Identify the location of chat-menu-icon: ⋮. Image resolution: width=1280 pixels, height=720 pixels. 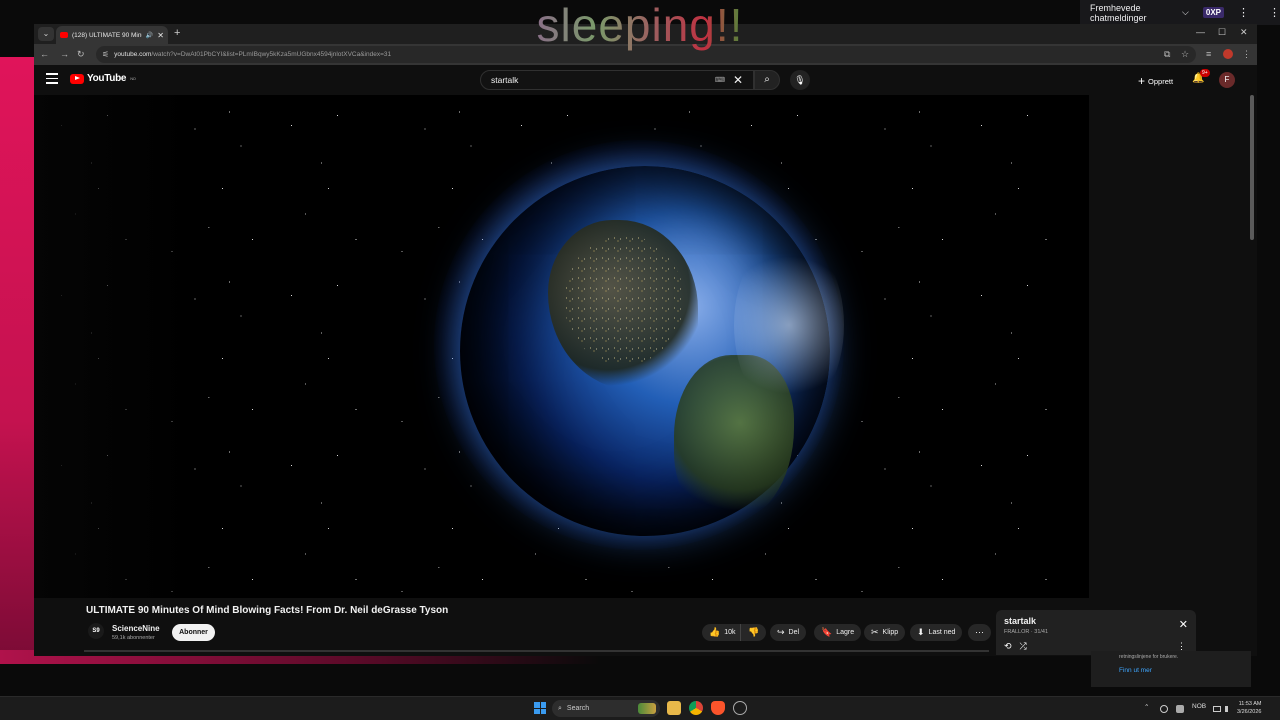
(1243, 12).